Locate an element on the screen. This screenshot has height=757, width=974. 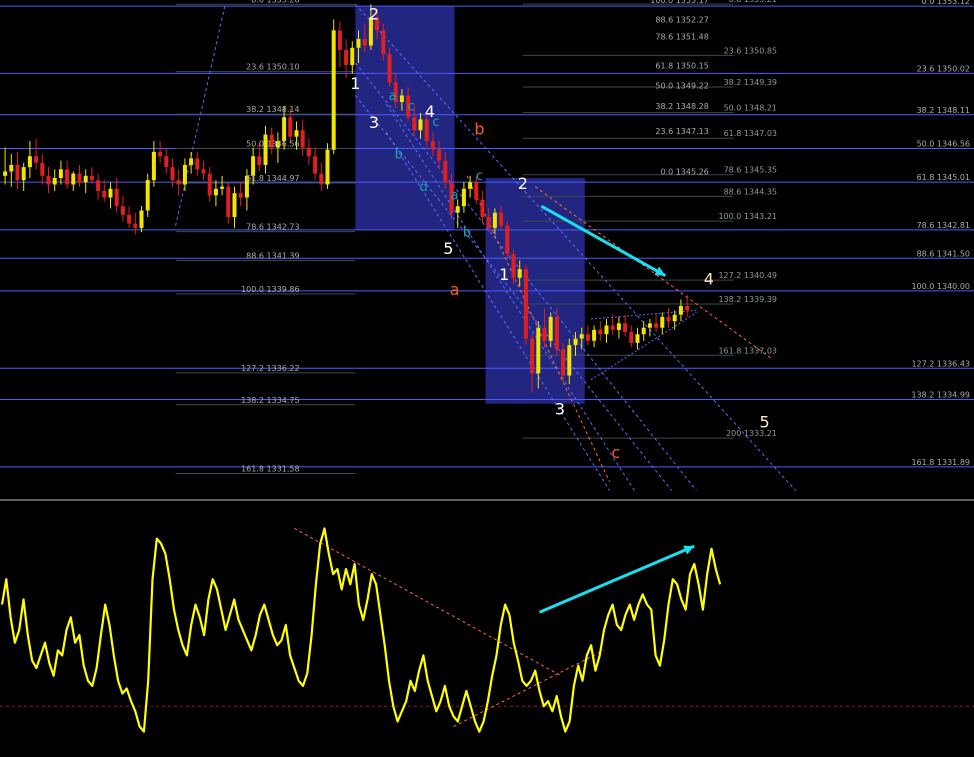
left-fib-label-6: 88.6 1341.39 is located at coordinates (272, 256).